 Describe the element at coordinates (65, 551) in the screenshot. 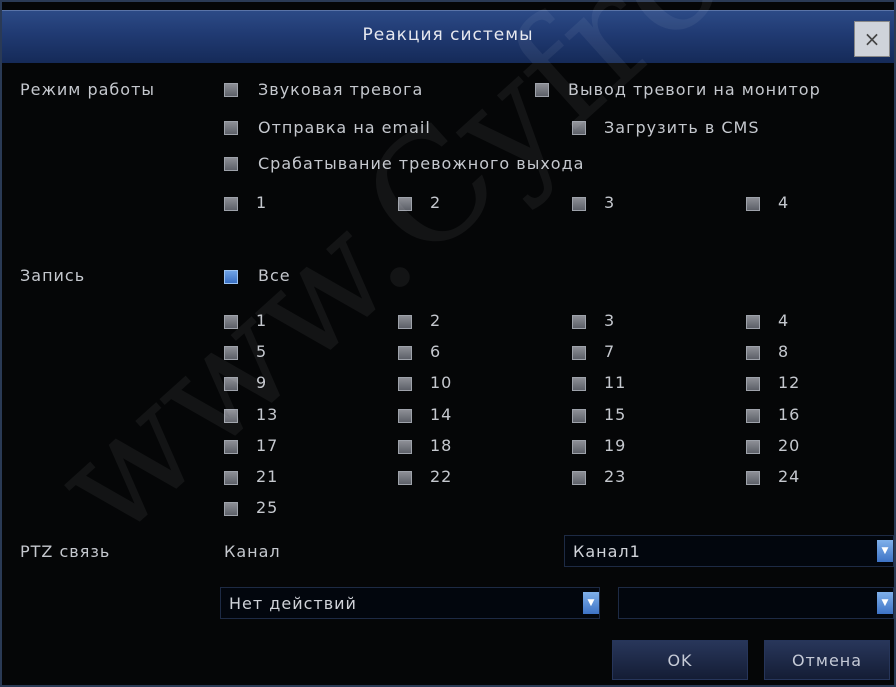

I see `ptz-label: PTZ связь` at that location.